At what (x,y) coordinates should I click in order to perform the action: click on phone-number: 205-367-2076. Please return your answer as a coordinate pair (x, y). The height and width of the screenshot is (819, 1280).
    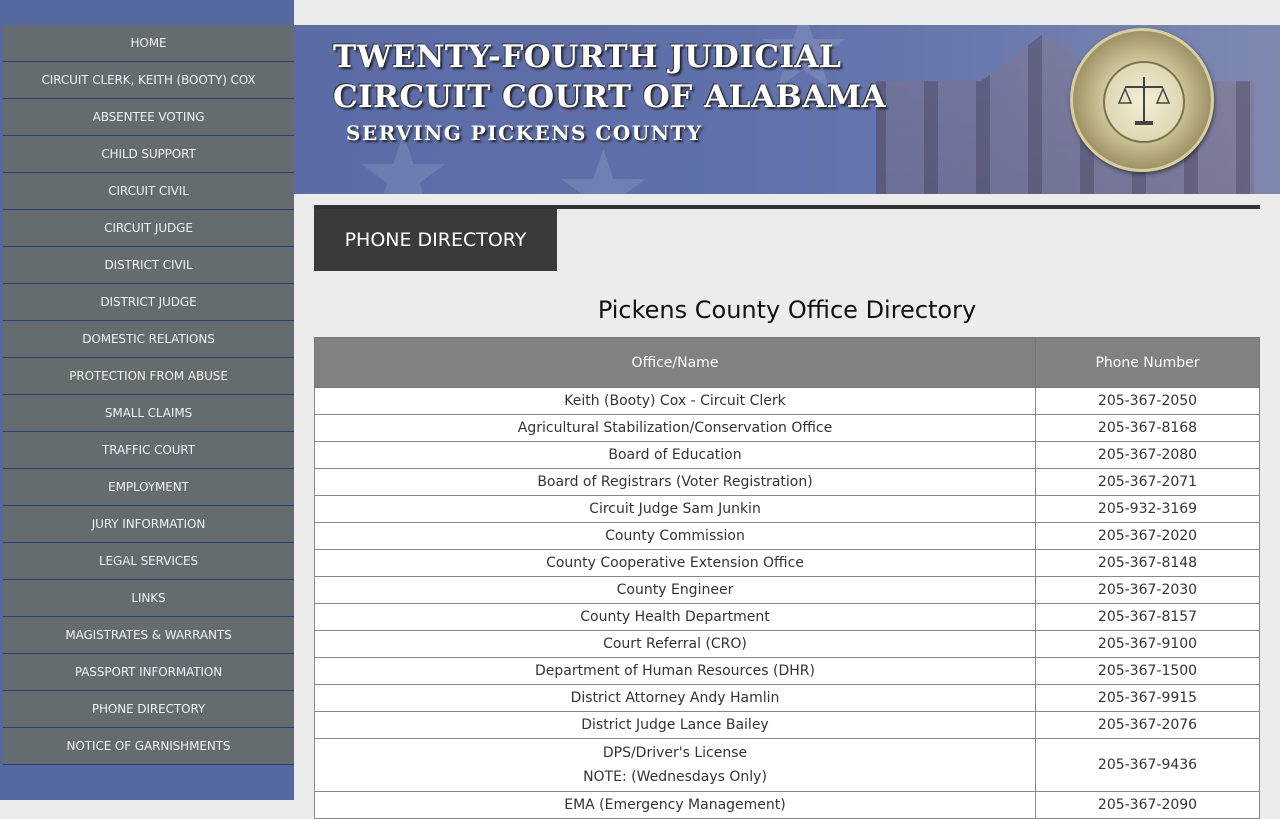
    Looking at the image, I should click on (1147, 725).